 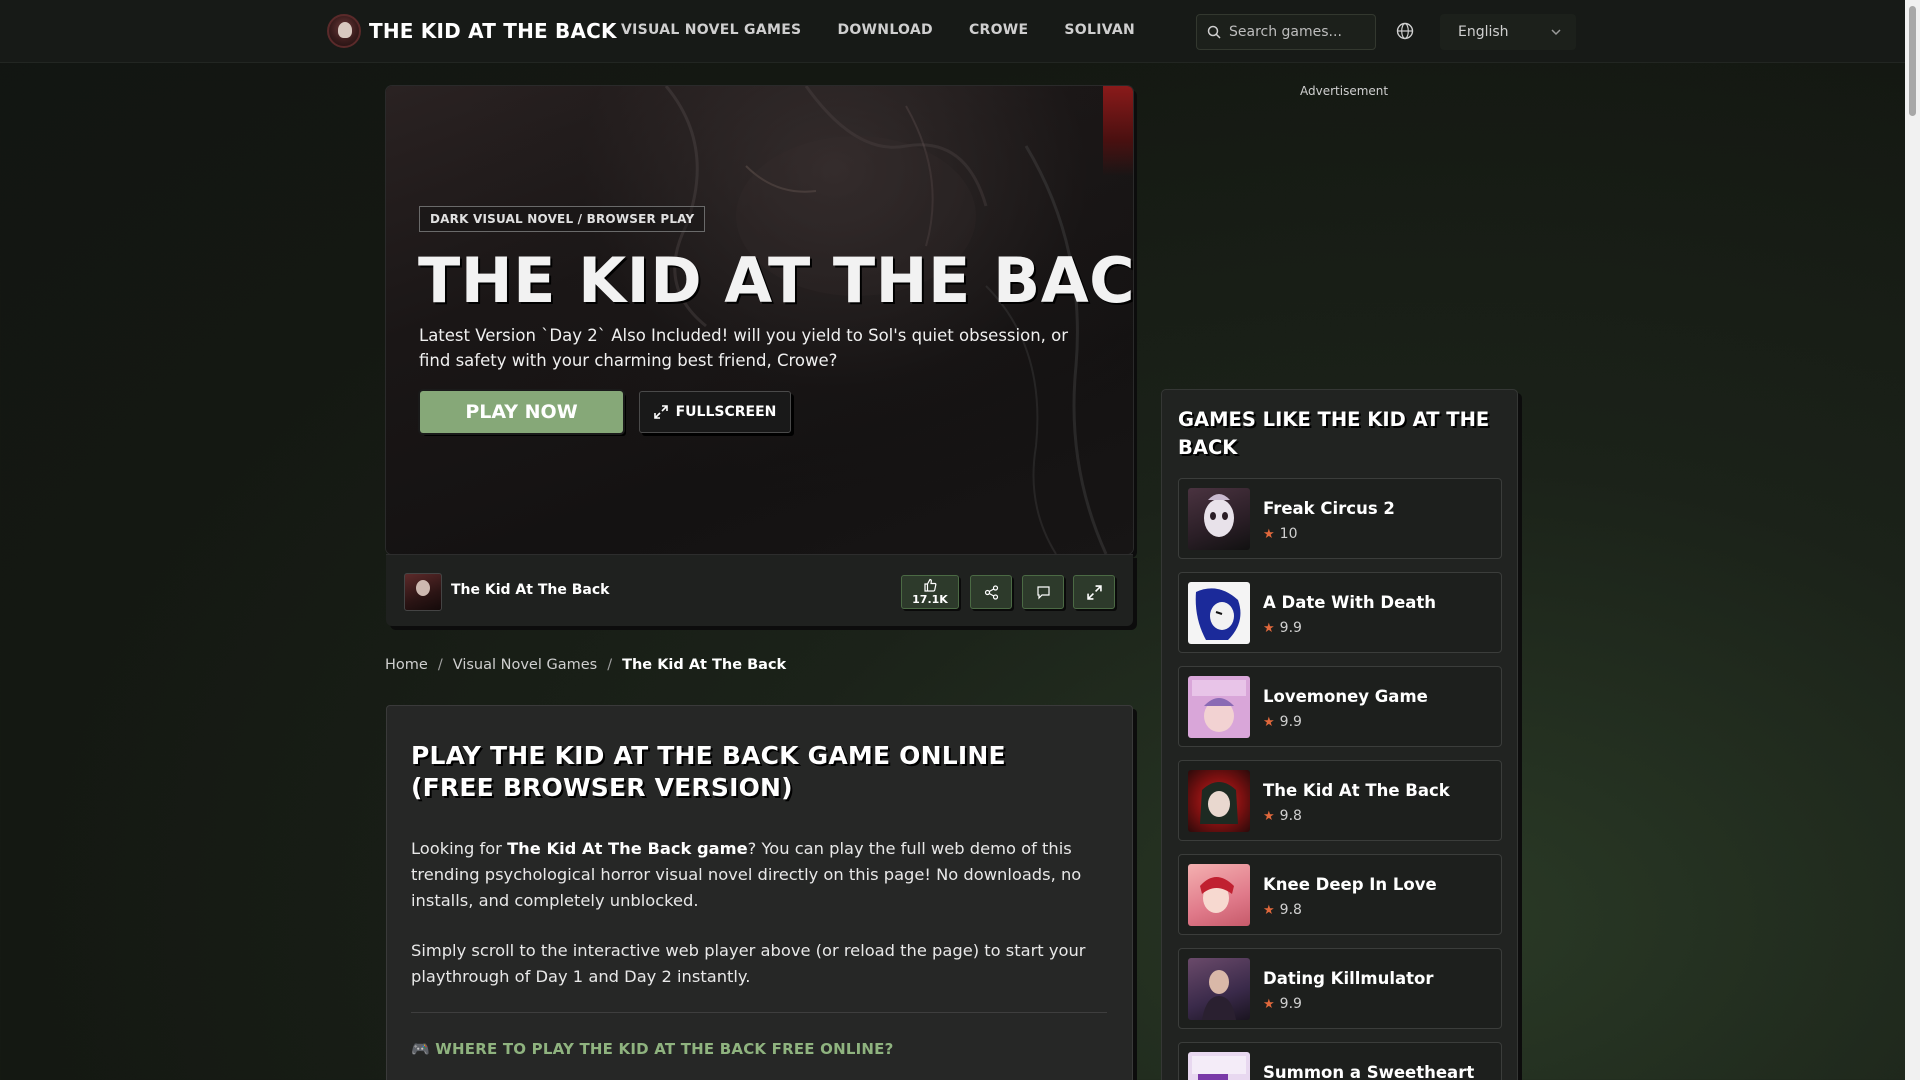 I want to click on search-box, so click(x=1286, y=32).